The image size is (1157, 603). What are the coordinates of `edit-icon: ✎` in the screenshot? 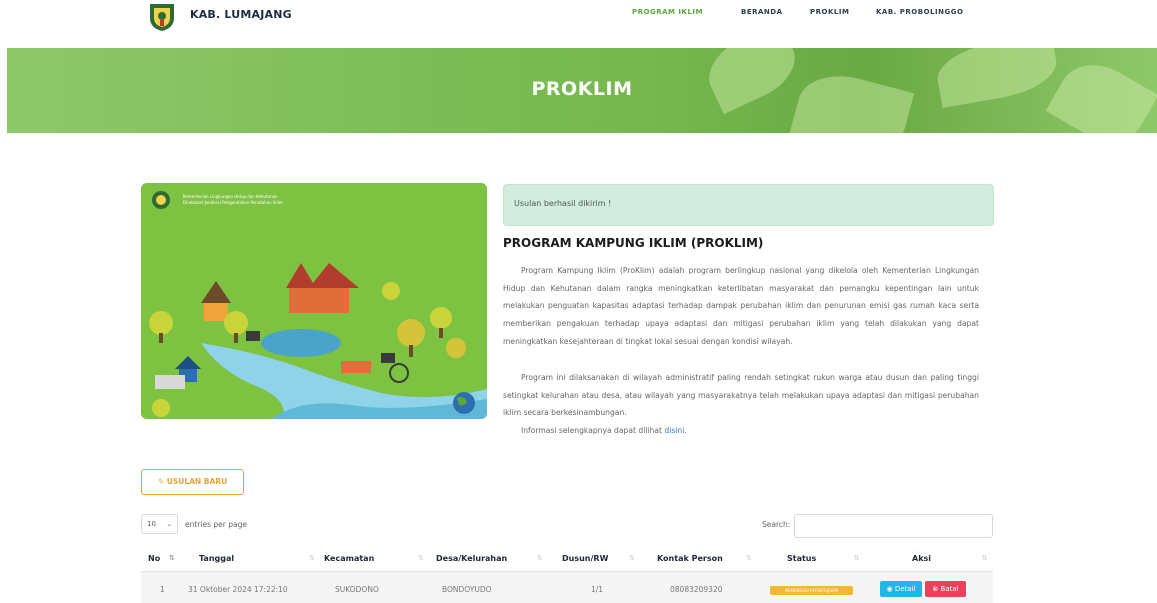 It's located at (161, 481).